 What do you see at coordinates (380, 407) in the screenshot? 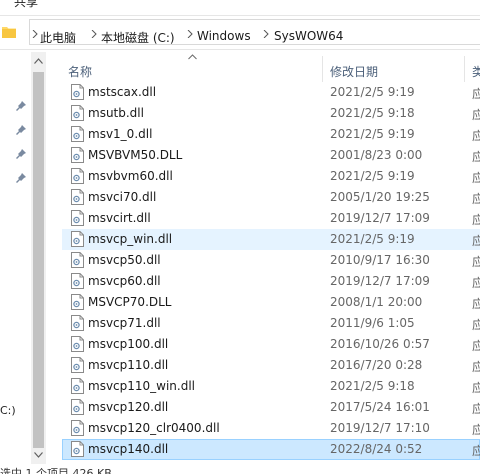
I see `file-modified-date: 2017/5/24 16:01` at bounding box center [380, 407].